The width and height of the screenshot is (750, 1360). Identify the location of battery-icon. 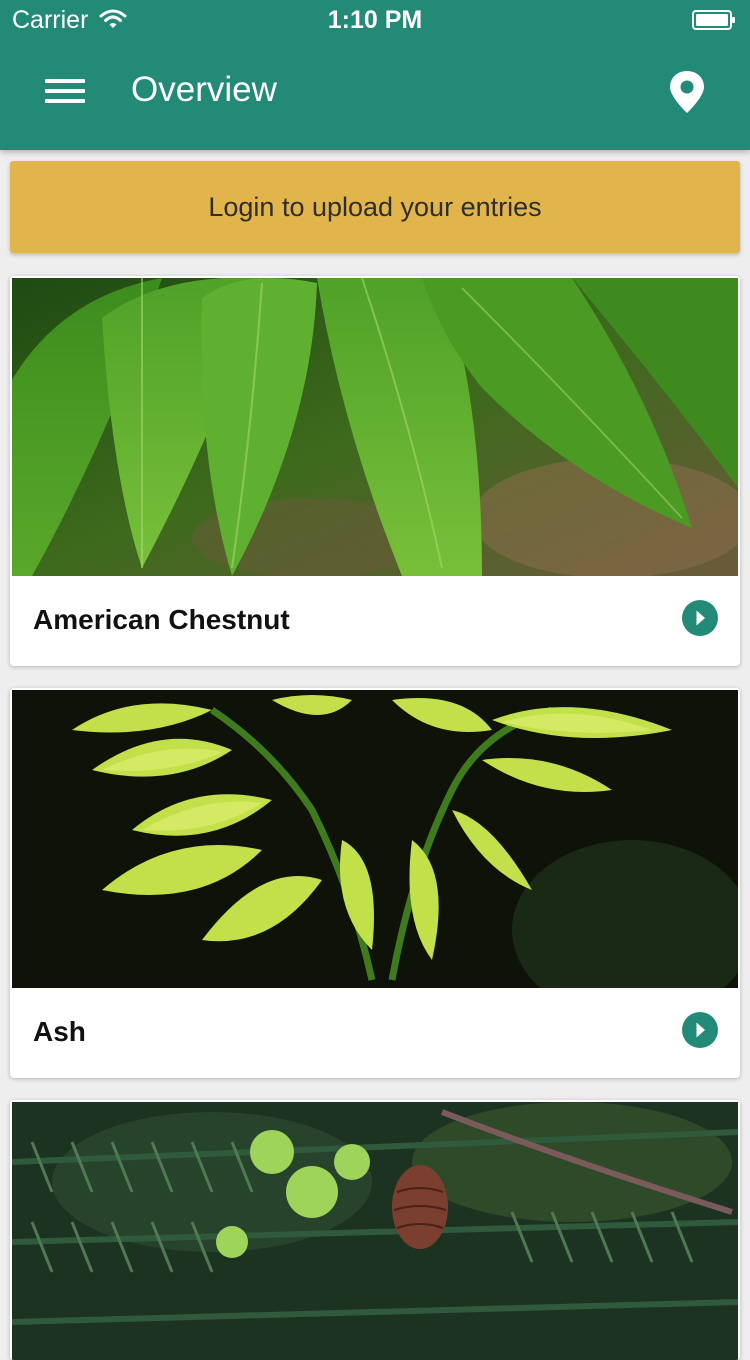
(713, 20).